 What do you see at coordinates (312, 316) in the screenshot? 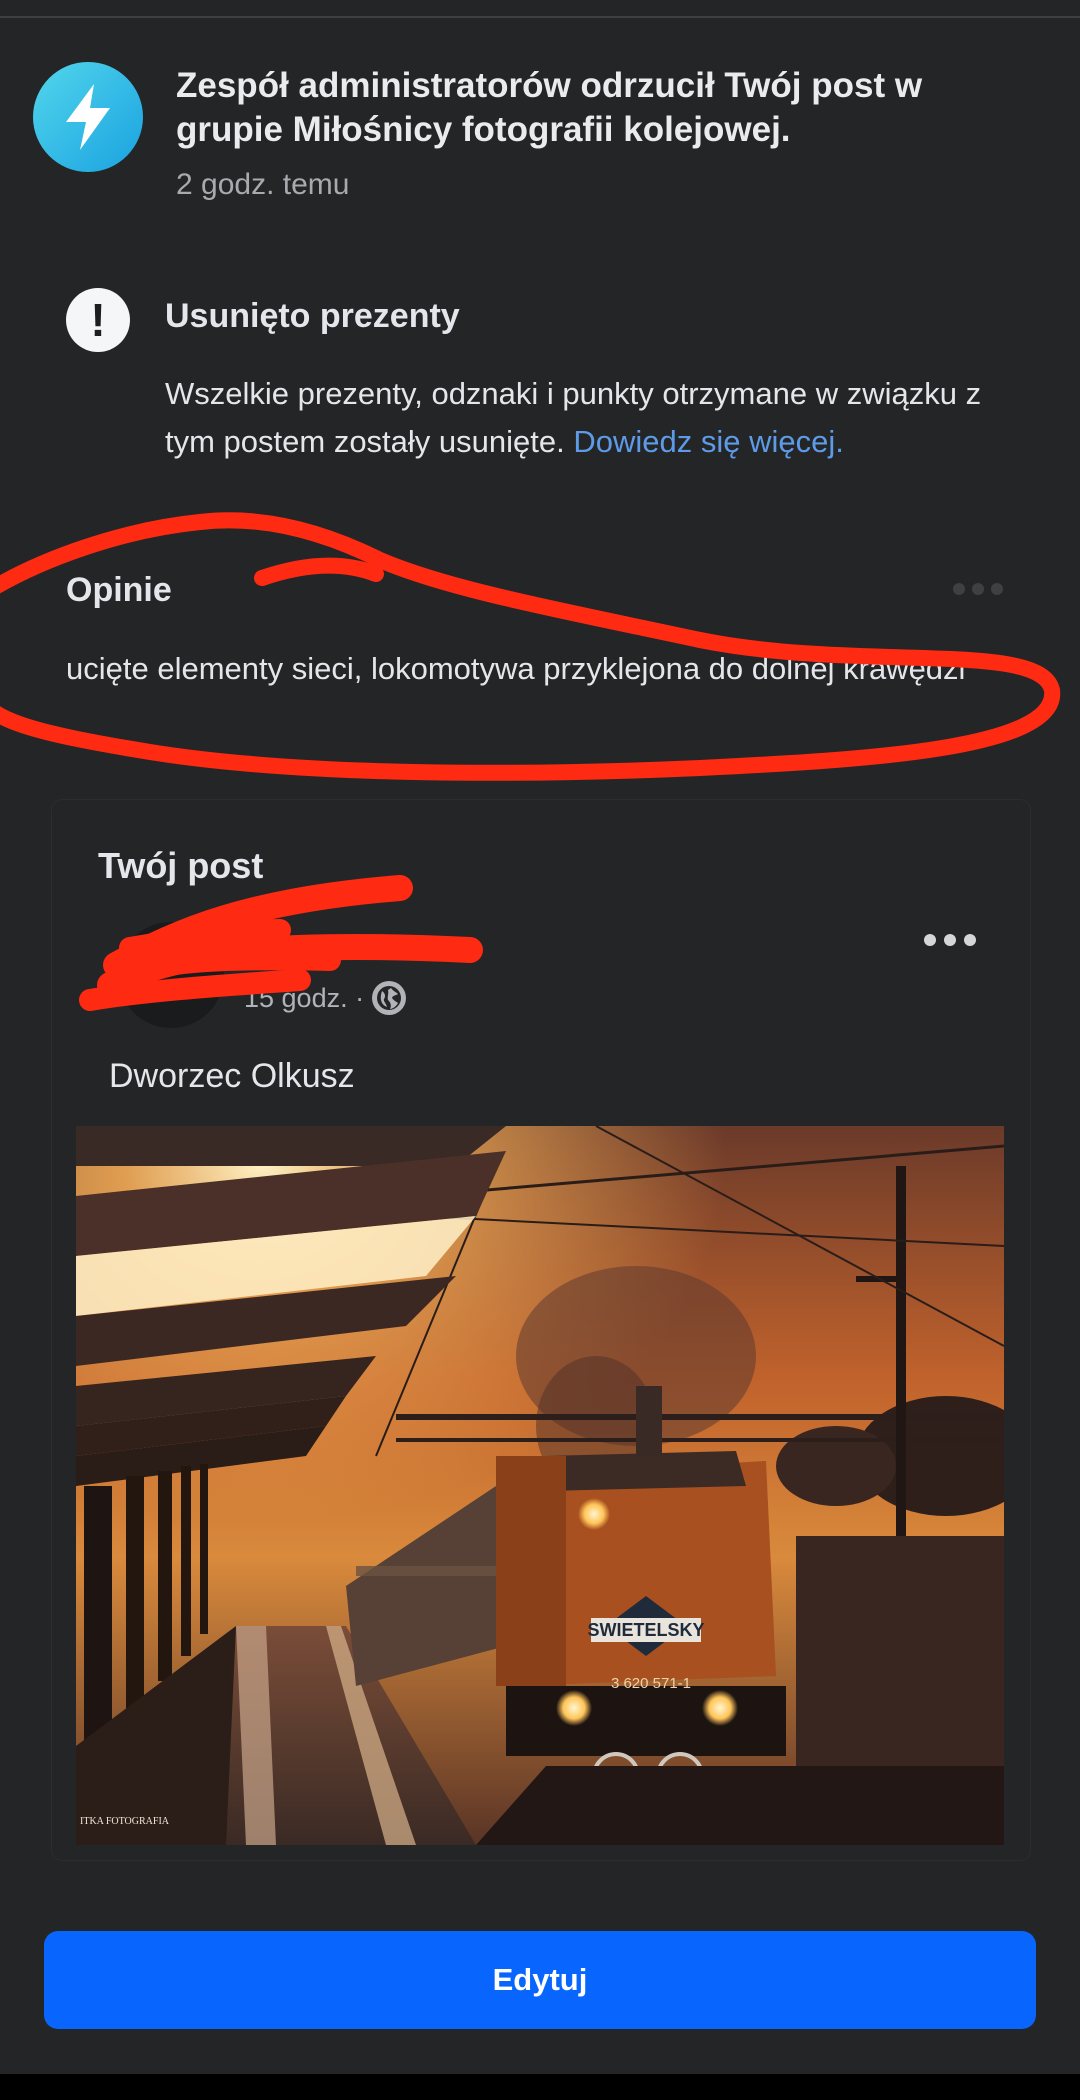
I see `gifts-removed-title: Usunięto prezenty` at bounding box center [312, 316].